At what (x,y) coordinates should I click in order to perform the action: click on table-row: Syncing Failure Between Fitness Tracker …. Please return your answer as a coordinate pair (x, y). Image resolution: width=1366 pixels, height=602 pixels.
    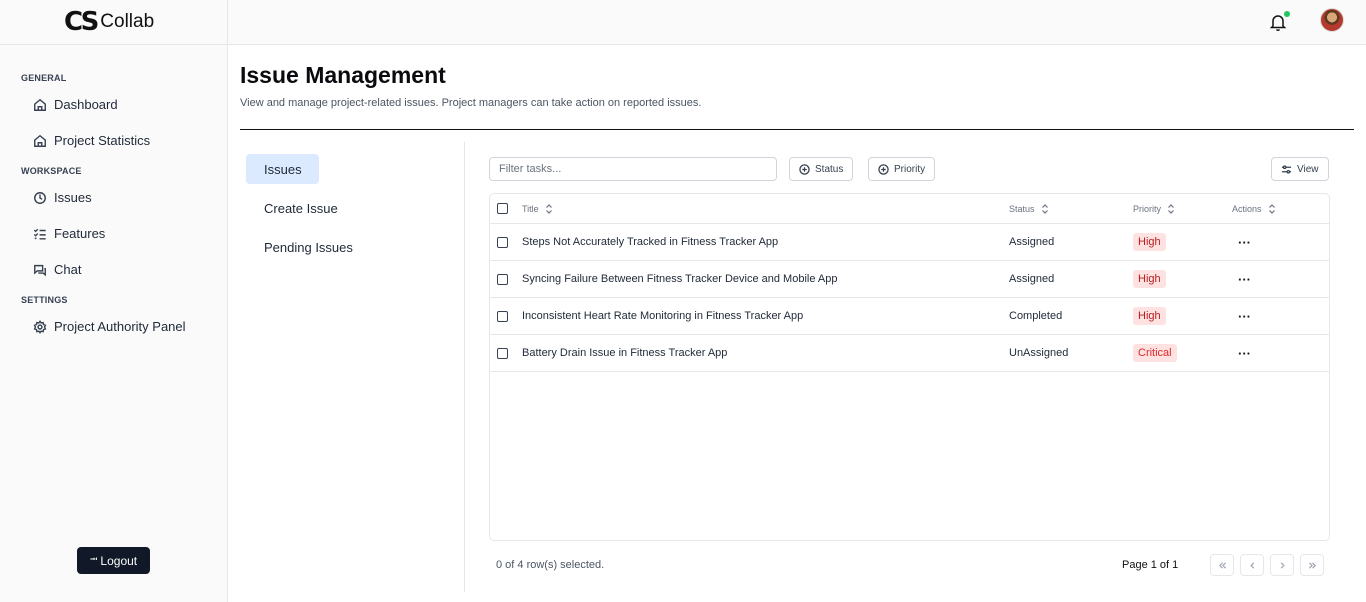
    Looking at the image, I should click on (909, 279).